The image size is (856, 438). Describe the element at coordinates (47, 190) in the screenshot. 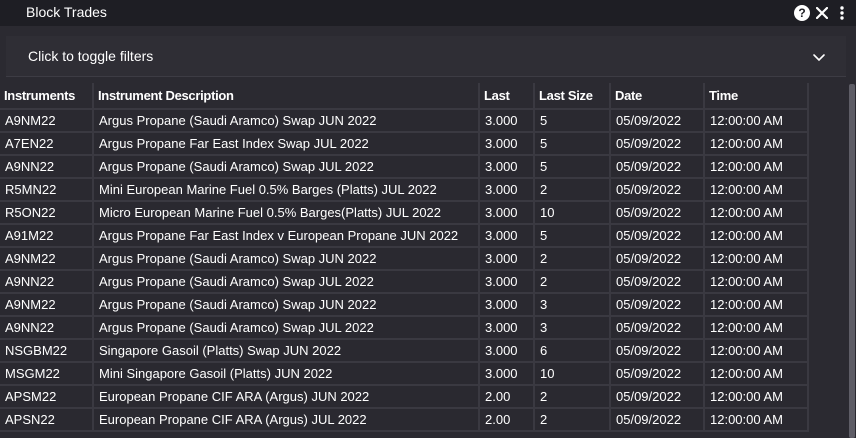

I see `cell-instrument: R5MN22` at that location.